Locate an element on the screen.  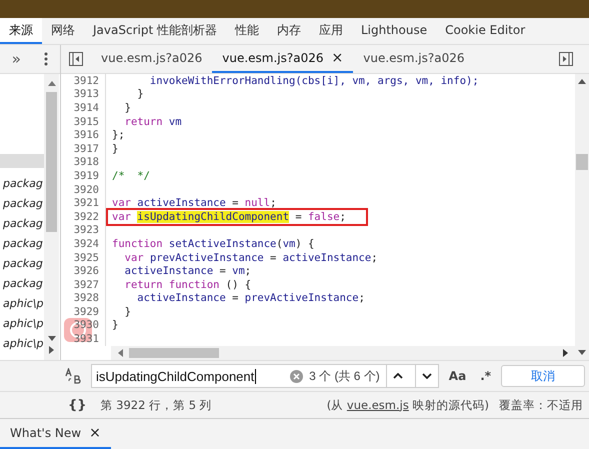
match-case-button: Aa is located at coordinates (457, 376).